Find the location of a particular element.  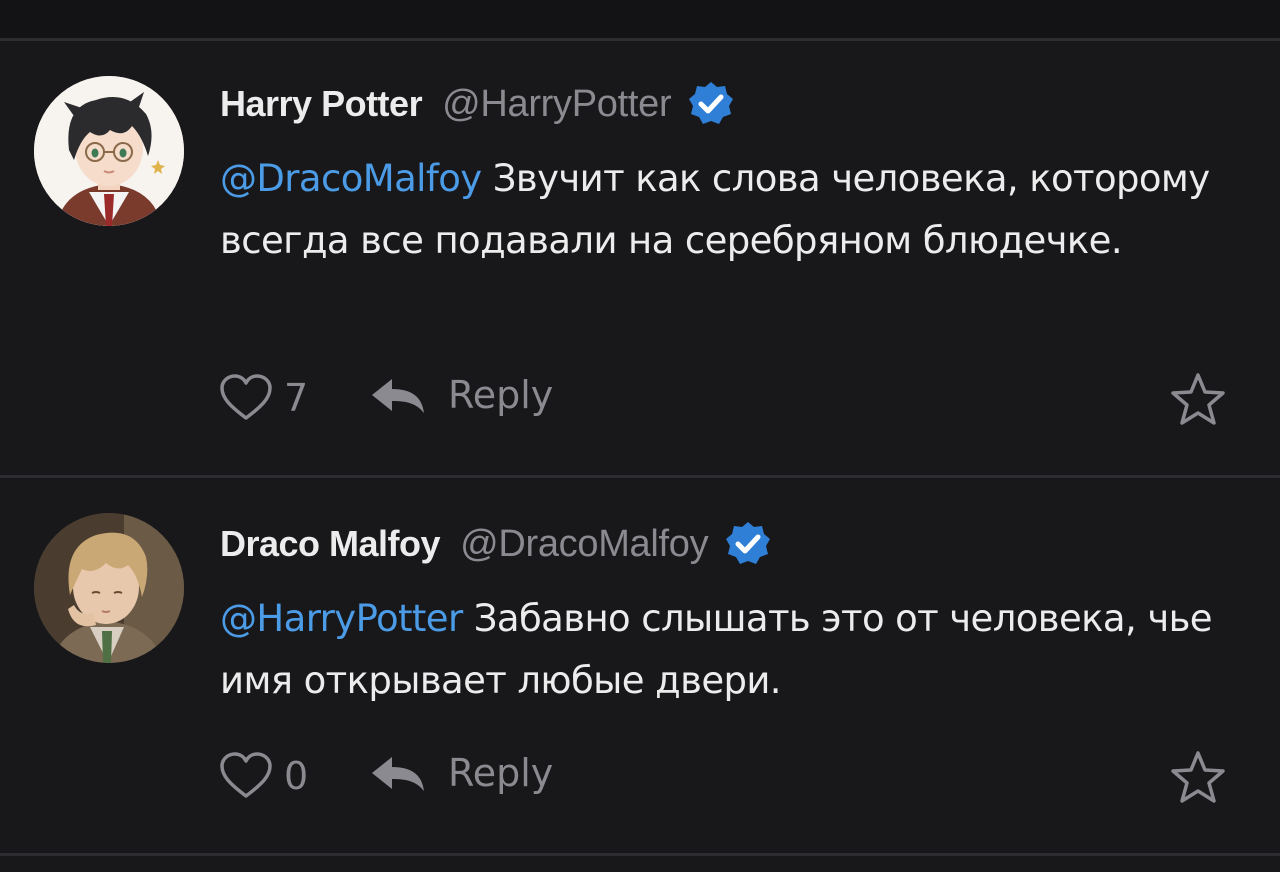

like-count: 7 is located at coordinates (296, 398).